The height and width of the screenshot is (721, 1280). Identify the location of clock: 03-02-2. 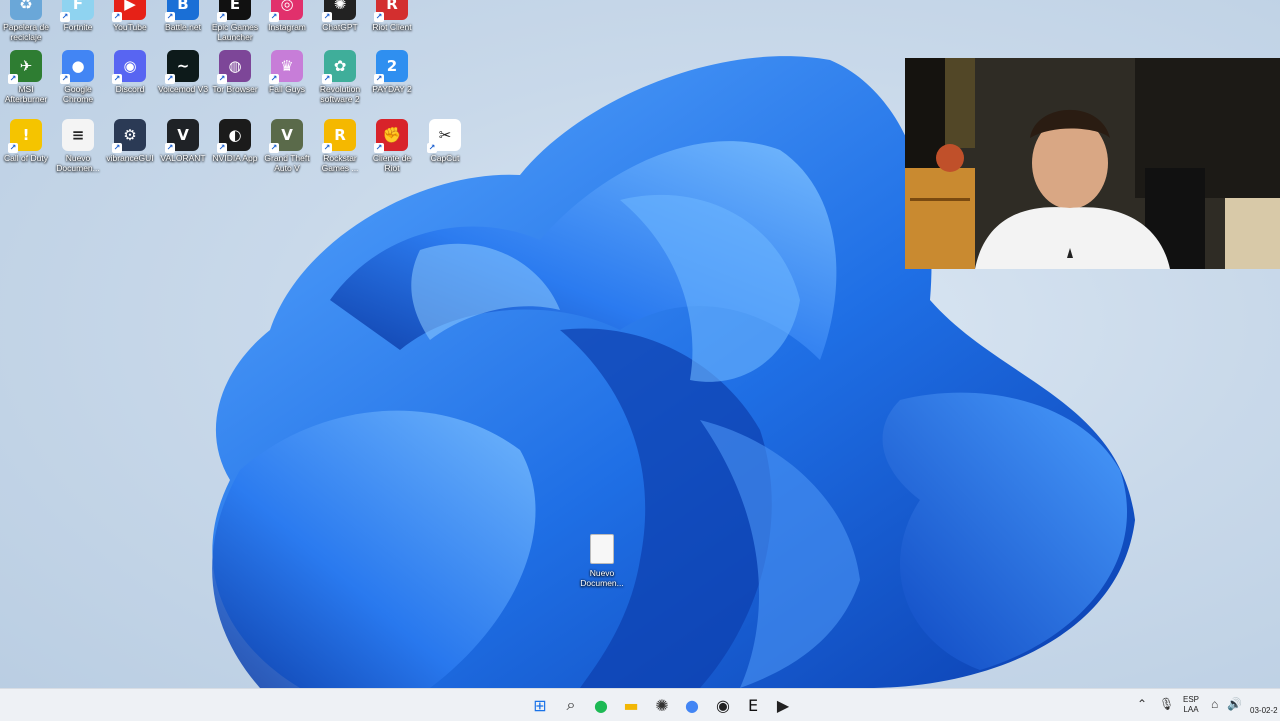
(1264, 705).